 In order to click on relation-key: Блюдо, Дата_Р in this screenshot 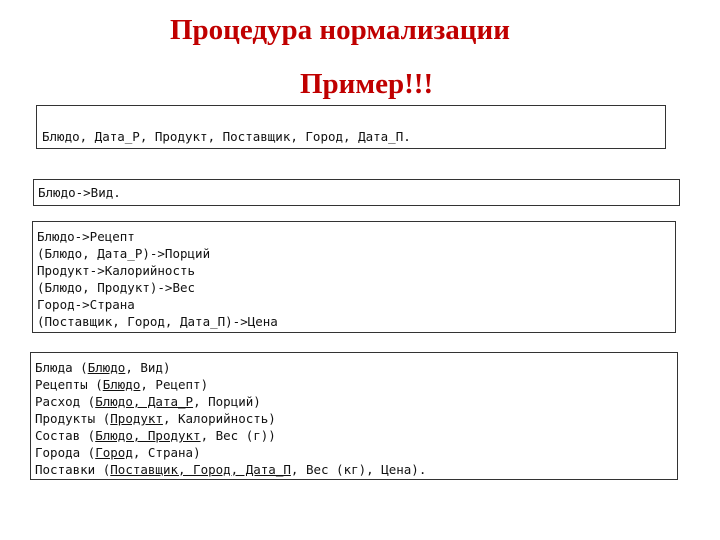, I will do `click(144, 401)`.